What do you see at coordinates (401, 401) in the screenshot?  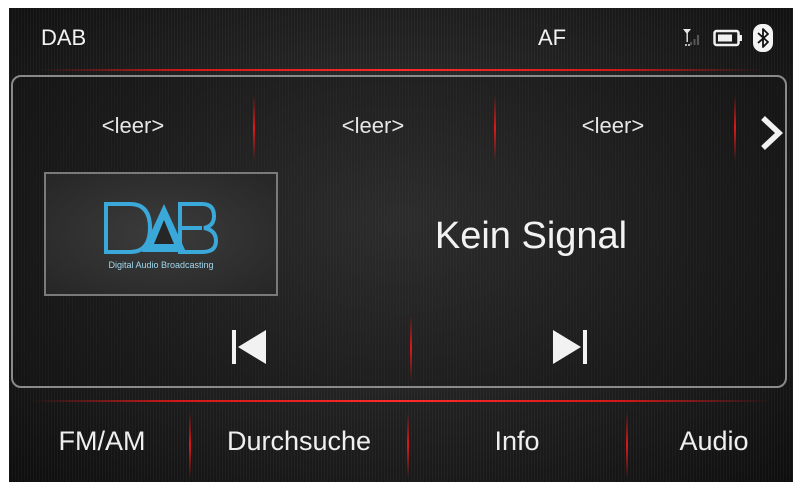 I see `bottom-accent-line` at bounding box center [401, 401].